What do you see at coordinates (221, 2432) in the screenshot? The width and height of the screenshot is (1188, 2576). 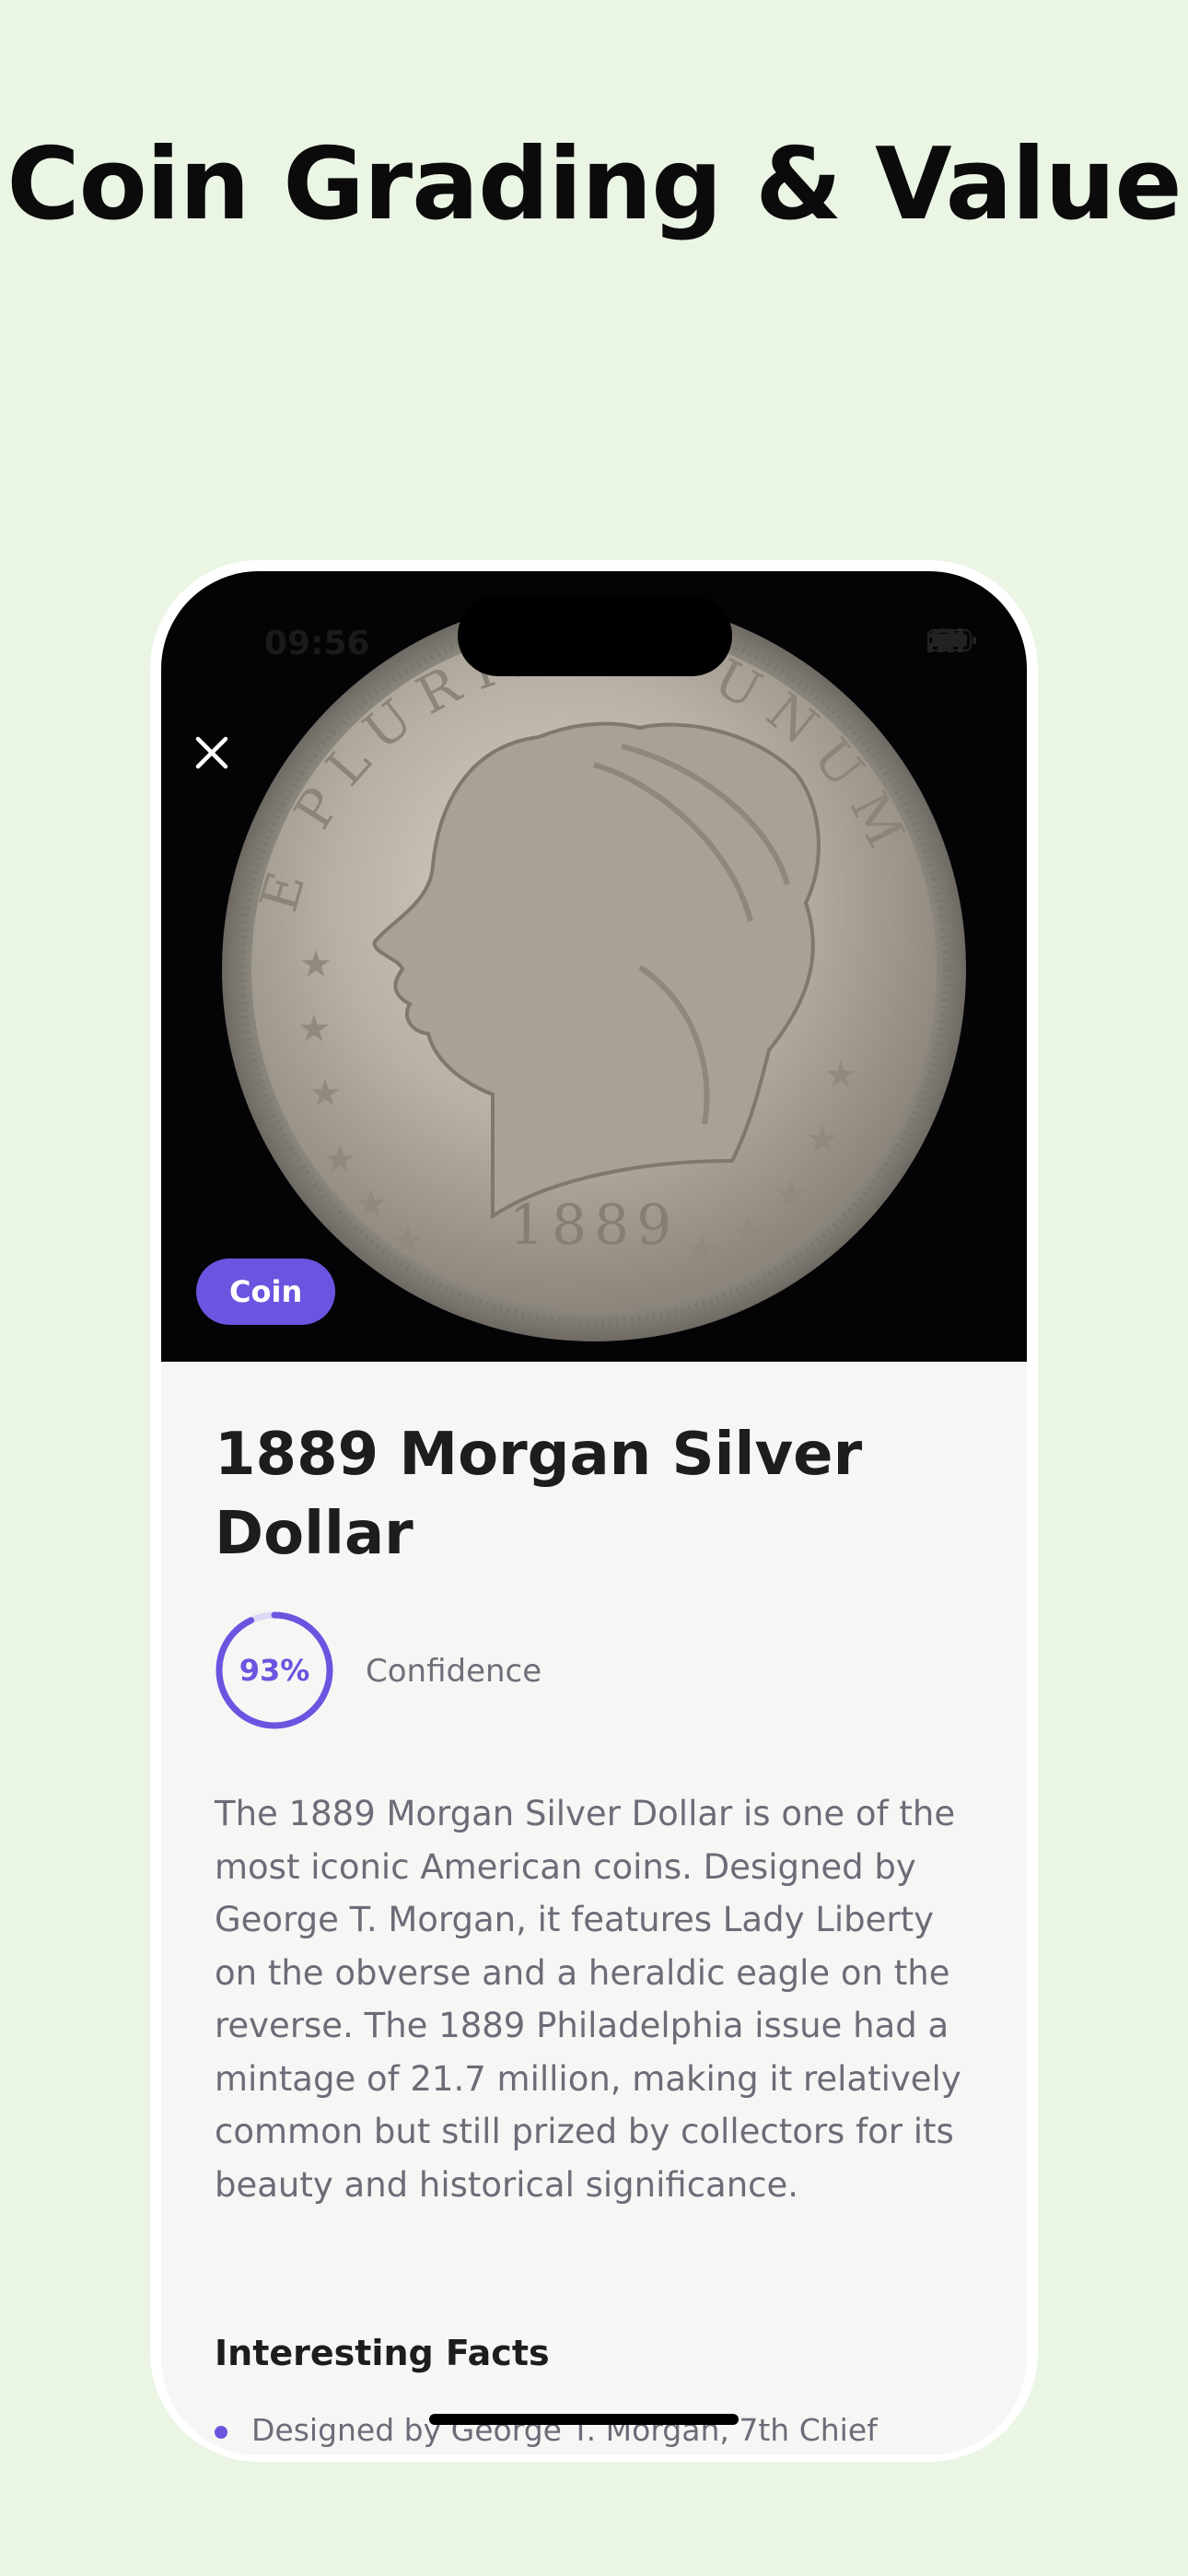 I see `bullet-icon` at bounding box center [221, 2432].